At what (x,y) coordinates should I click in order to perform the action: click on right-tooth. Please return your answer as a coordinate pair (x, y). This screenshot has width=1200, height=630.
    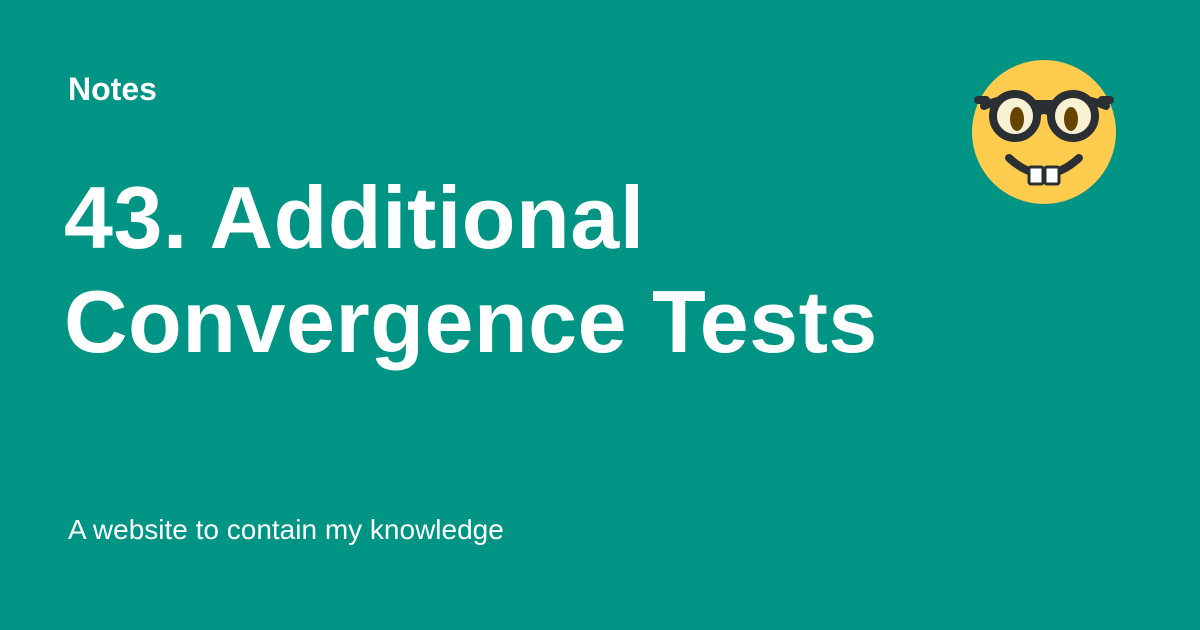
    Looking at the image, I should click on (1052, 175).